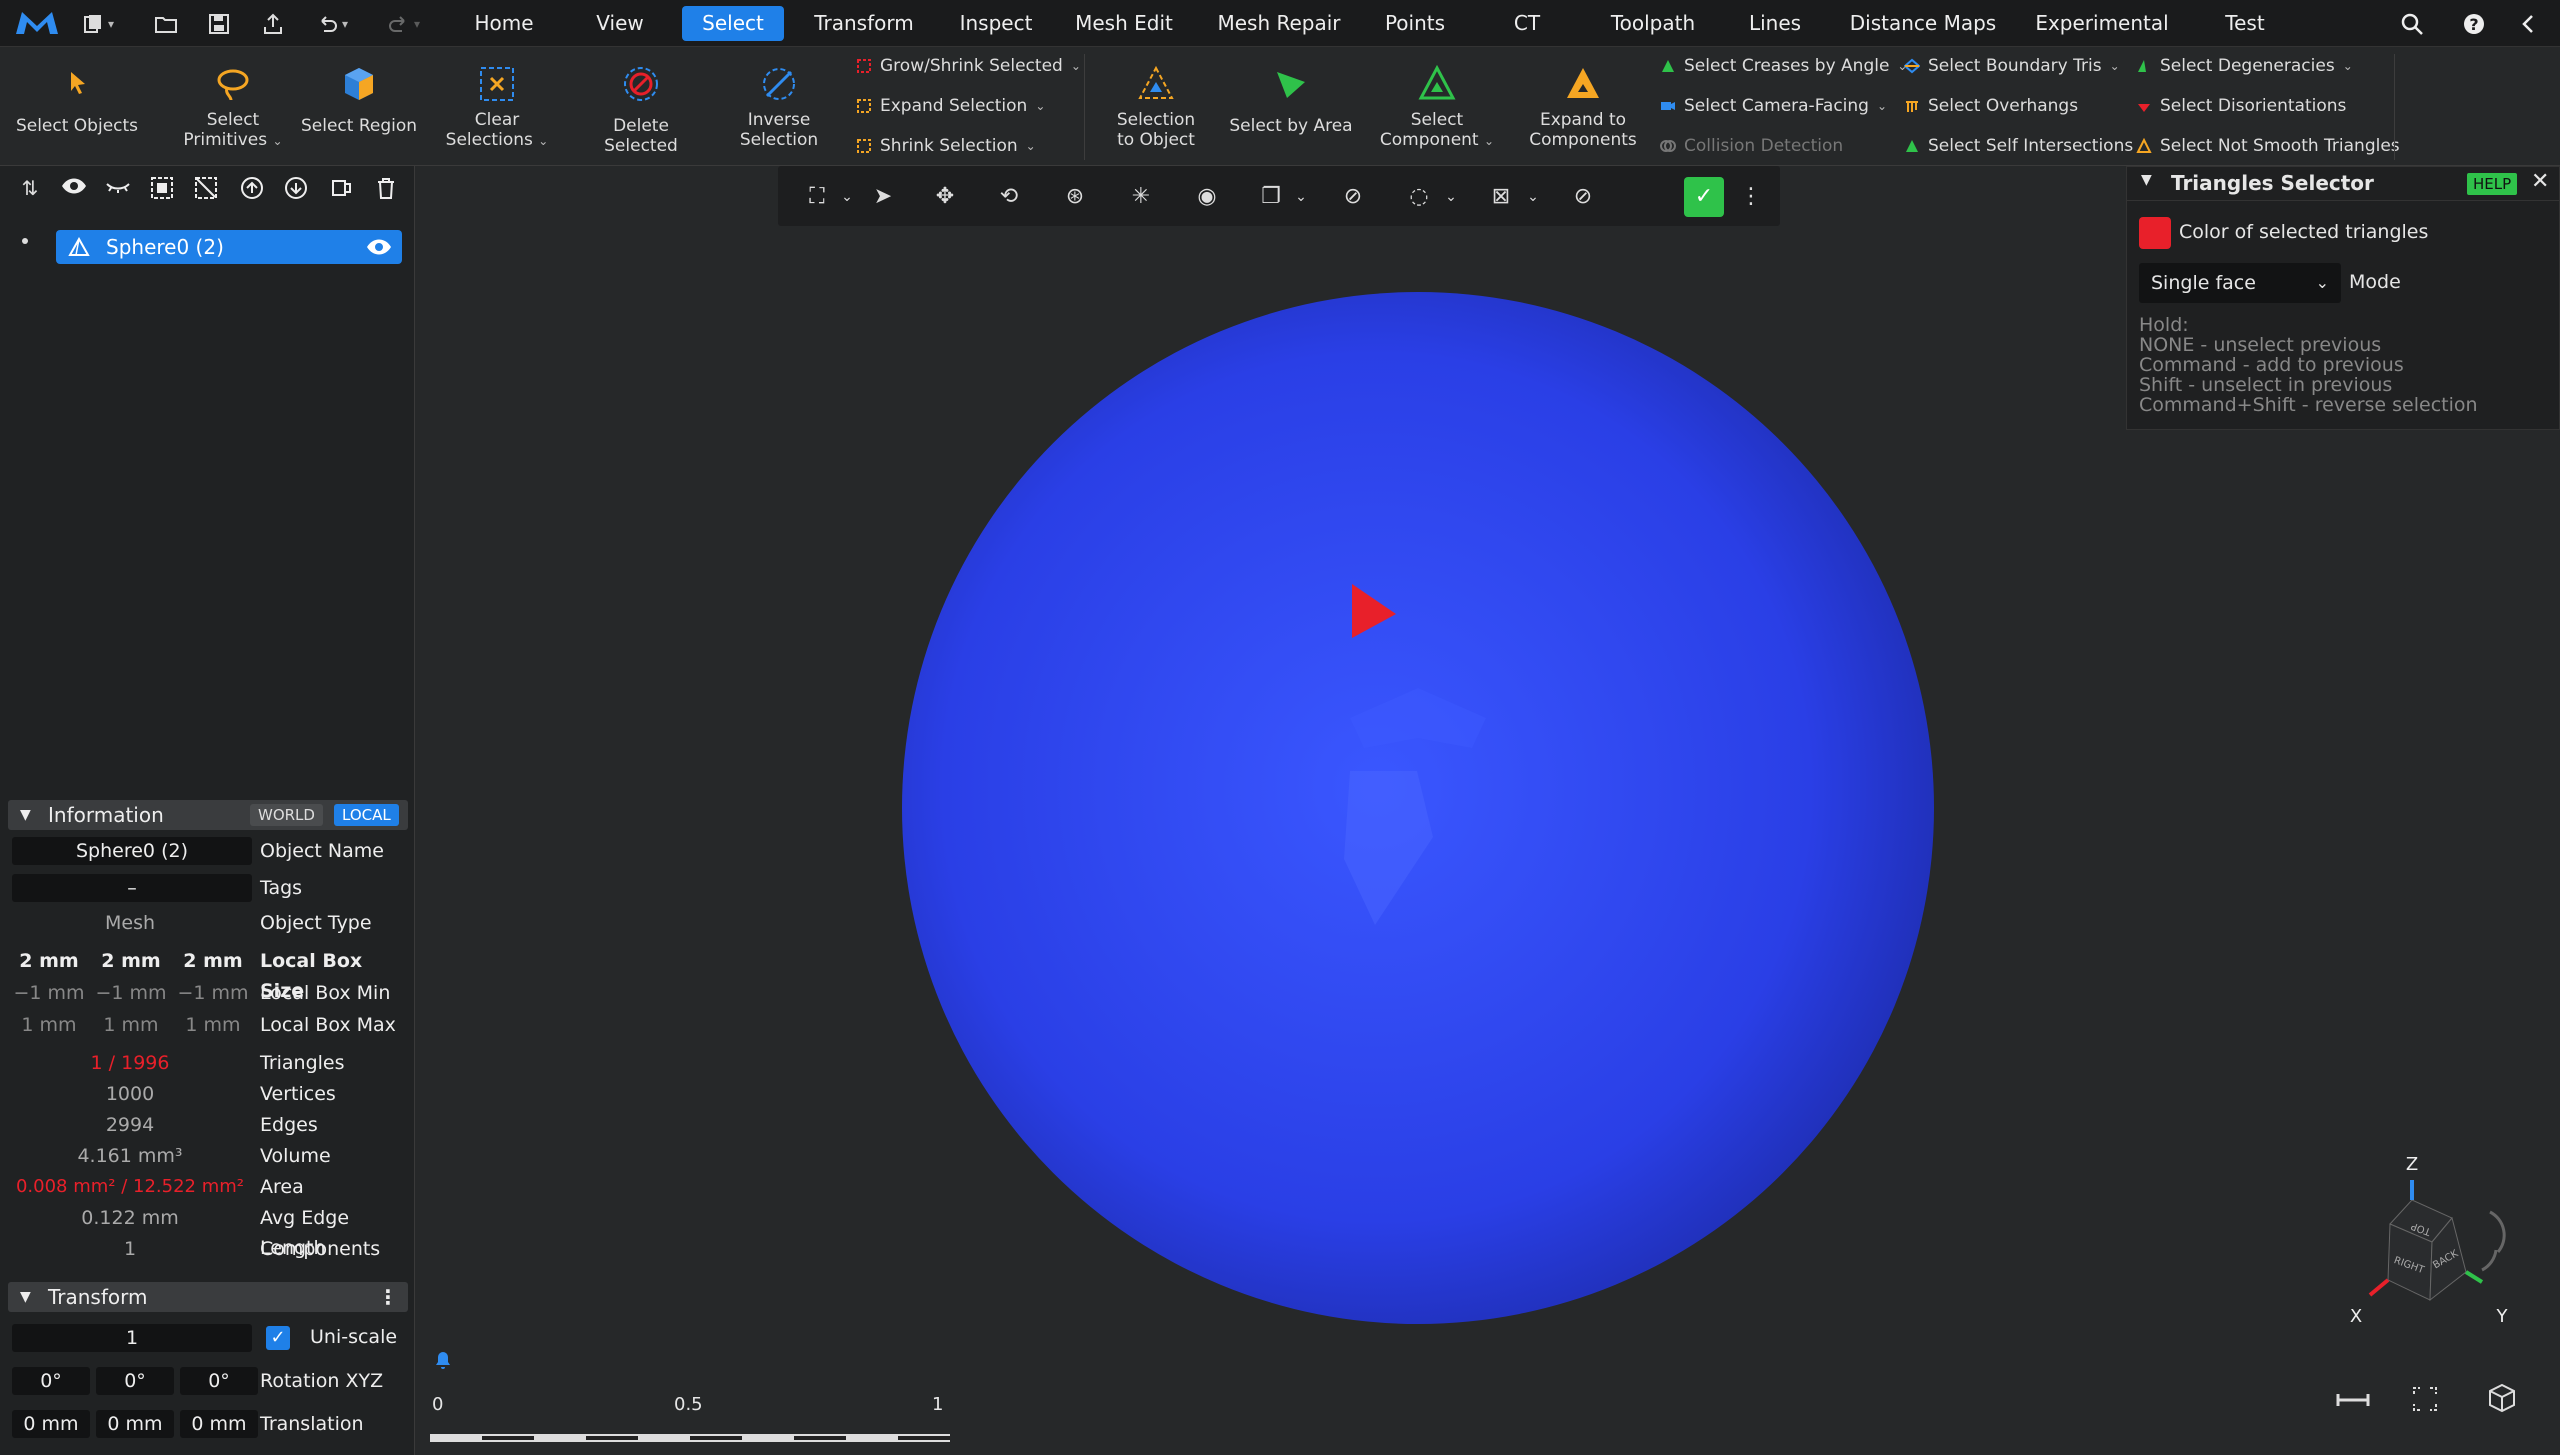 The width and height of the screenshot is (2560, 1455). Describe the element at coordinates (219, 24) in the screenshot. I see `save-icon` at that location.